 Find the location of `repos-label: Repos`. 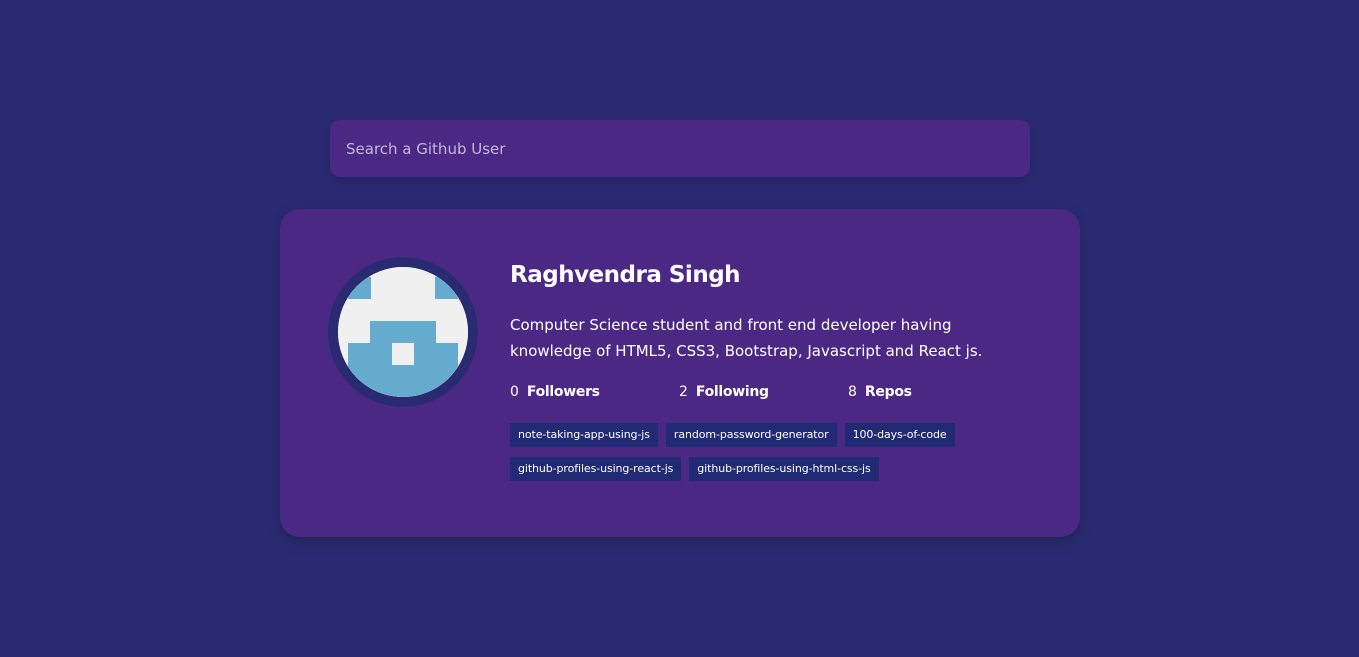

repos-label: Repos is located at coordinates (888, 392).